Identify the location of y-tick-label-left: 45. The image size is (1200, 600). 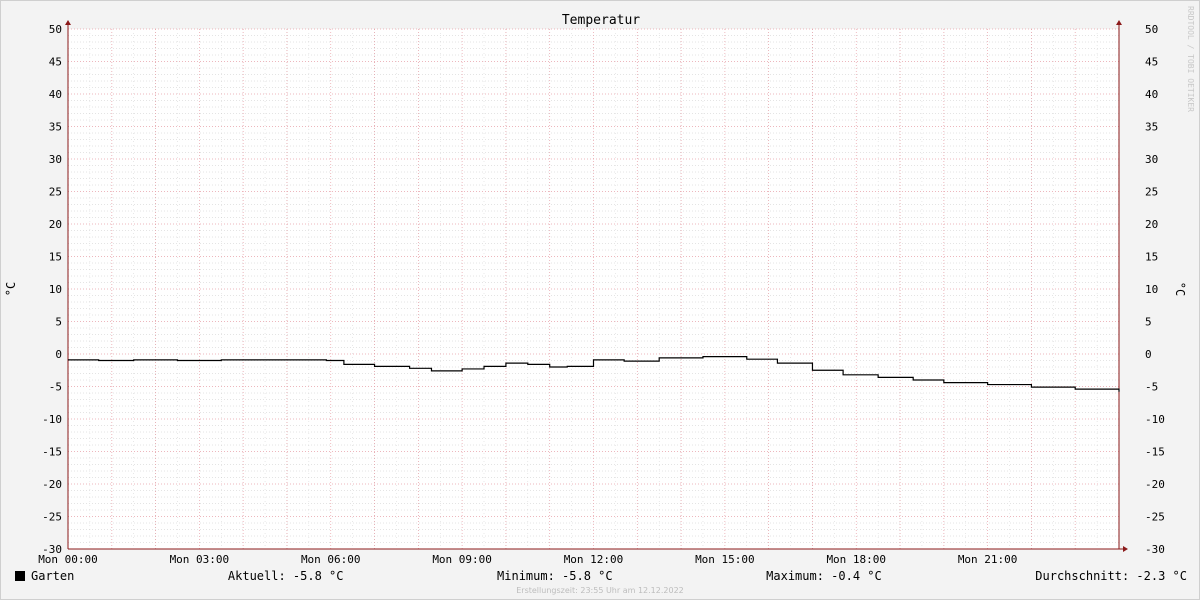
(55, 62).